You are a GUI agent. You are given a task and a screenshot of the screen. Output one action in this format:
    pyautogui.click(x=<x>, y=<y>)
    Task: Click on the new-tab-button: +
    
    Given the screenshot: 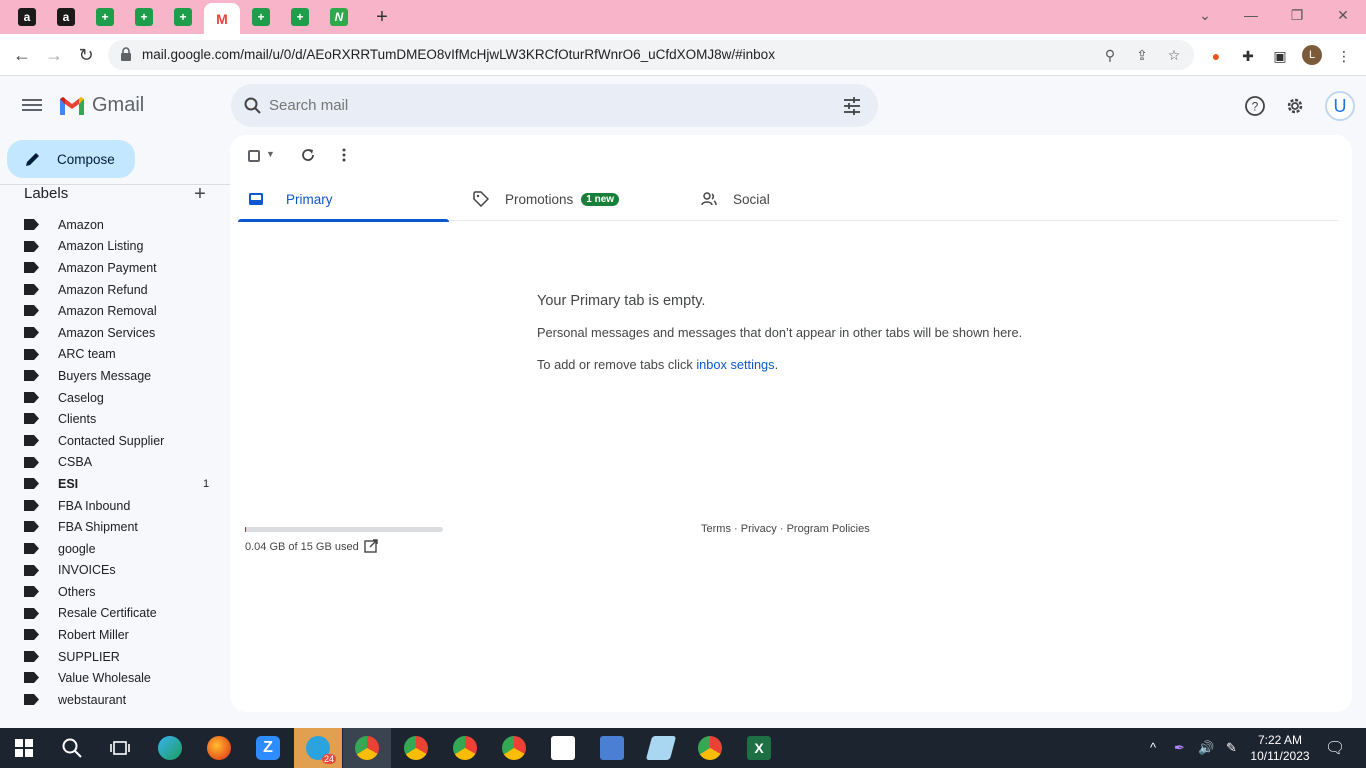 What is the action you would take?
    pyautogui.click(x=382, y=17)
    